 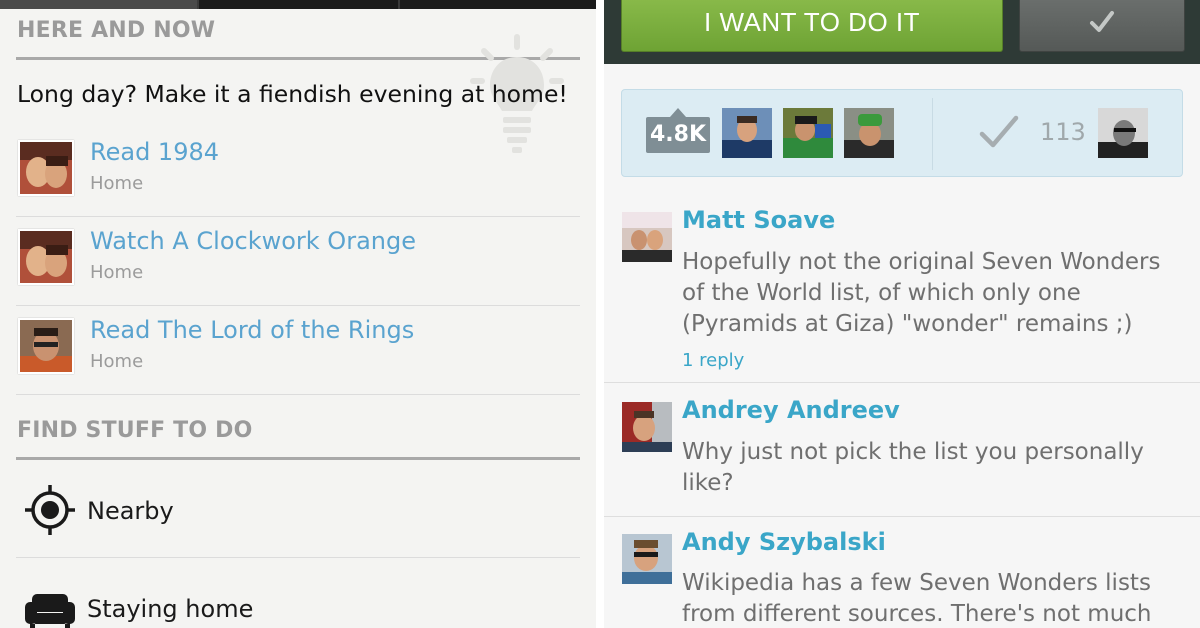 What do you see at coordinates (135, 430) in the screenshot?
I see `section-header-find-stuff: FIND STUFF TO DO` at bounding box center [135, 430].